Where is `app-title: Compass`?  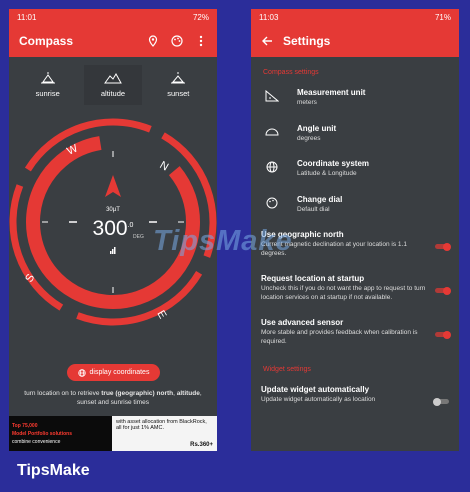 app-title: Compass is located at coordinates (46, 41).